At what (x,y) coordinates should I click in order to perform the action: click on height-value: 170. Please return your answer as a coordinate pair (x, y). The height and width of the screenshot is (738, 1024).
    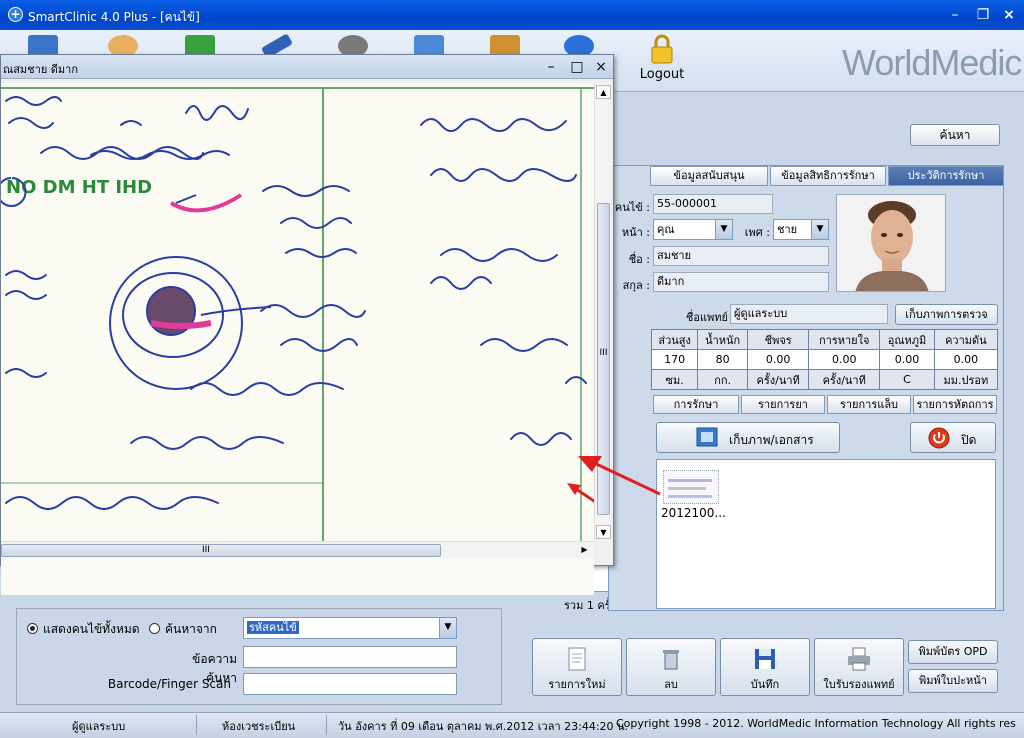
    Looking at the image, I should click on (674, 359).